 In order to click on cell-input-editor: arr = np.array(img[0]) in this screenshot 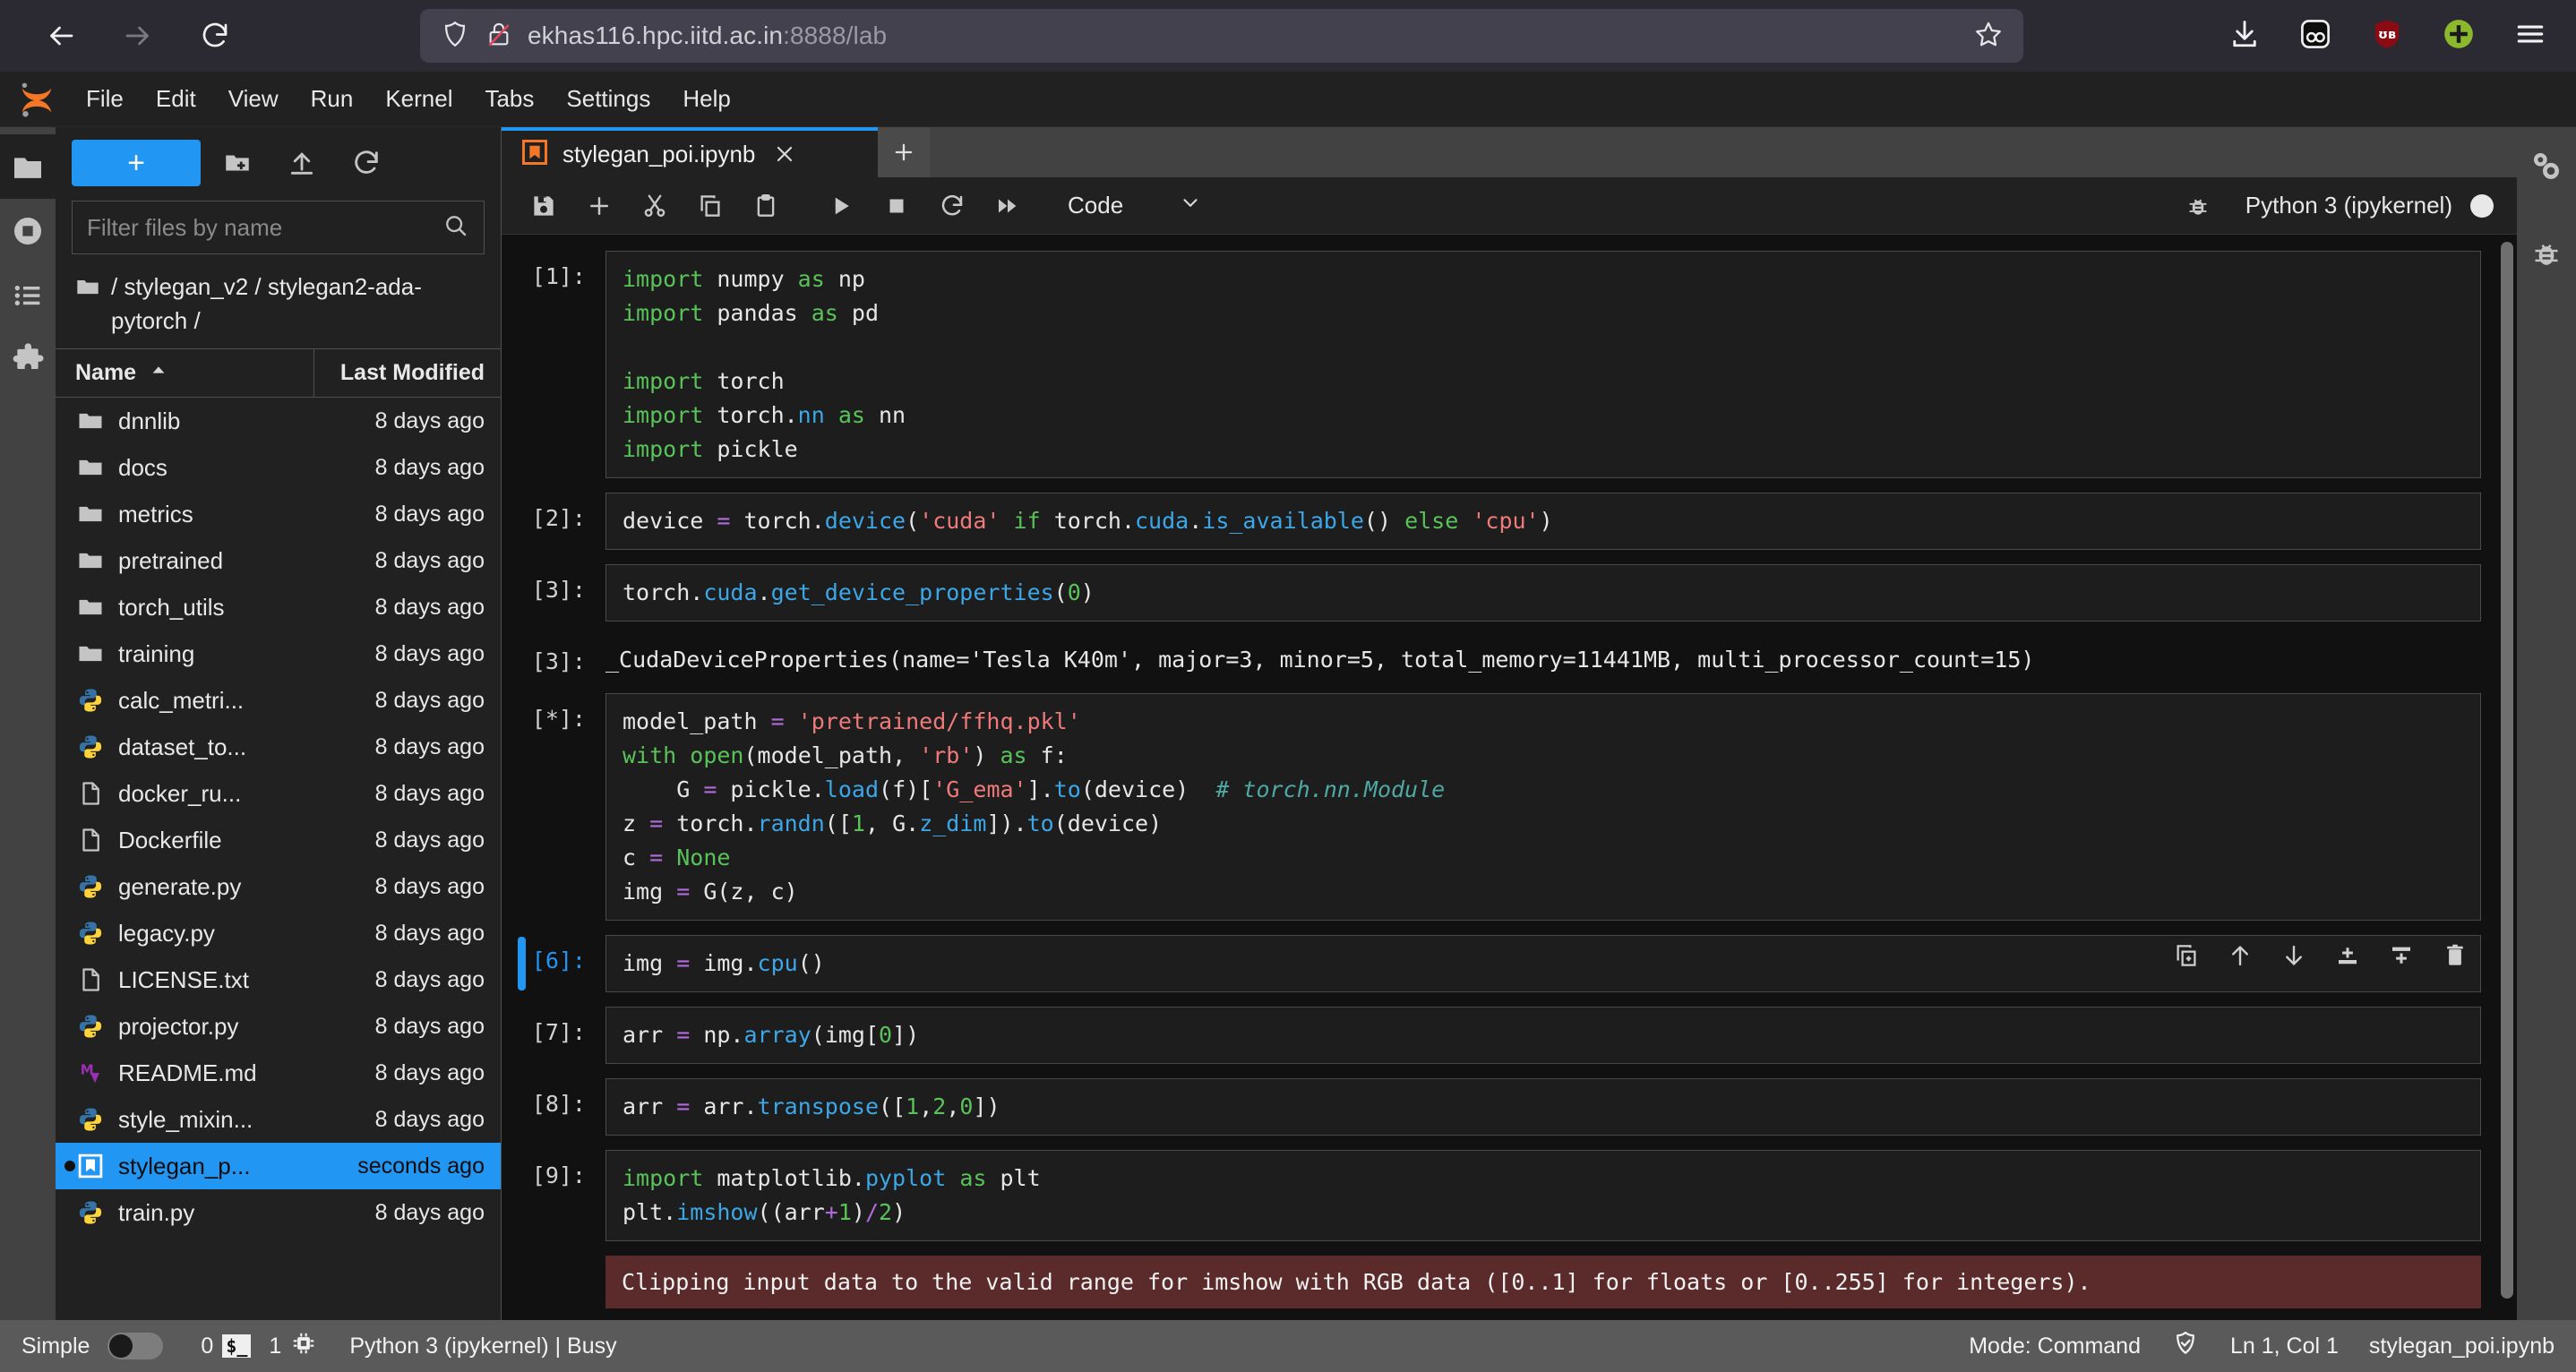, I will do `click(1543, 1035)`.